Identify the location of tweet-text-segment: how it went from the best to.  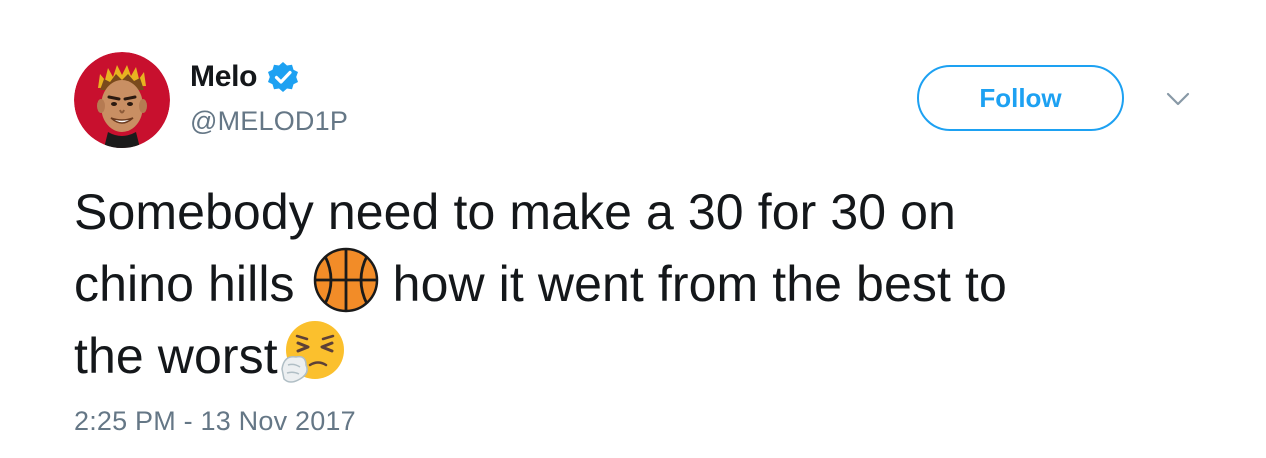
(699, 284).